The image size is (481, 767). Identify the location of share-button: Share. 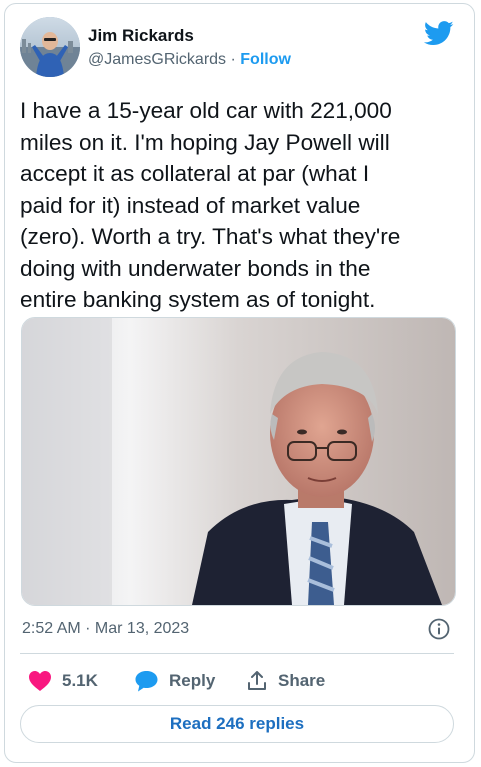
(285, 681).